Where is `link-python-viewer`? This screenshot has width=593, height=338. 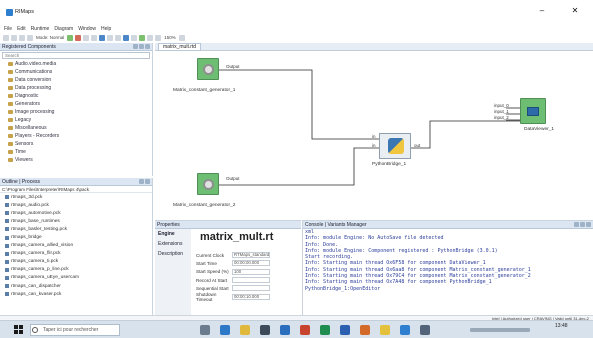
link-python-viewer is located at coordinates (465, 134).